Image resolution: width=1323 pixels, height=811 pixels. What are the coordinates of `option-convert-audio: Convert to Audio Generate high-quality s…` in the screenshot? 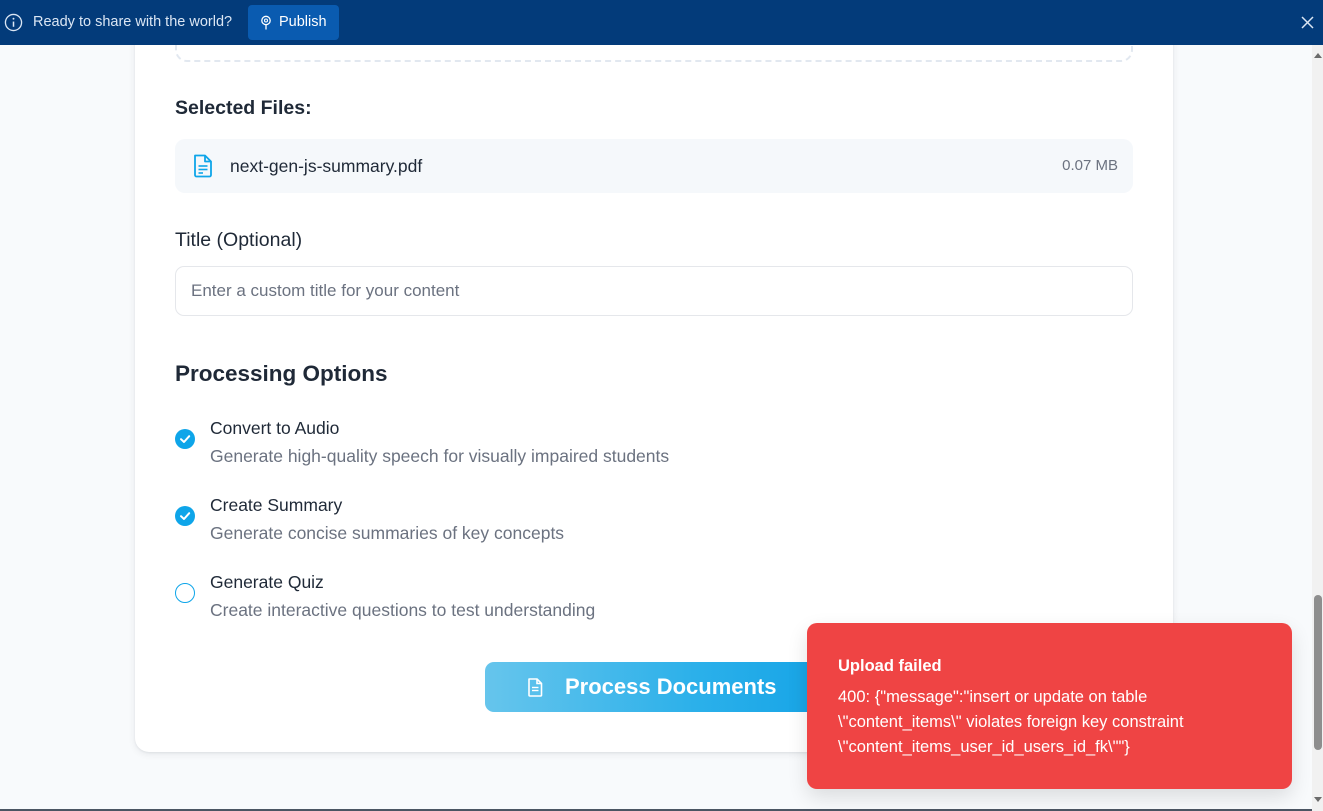 It's located at (525, 444).